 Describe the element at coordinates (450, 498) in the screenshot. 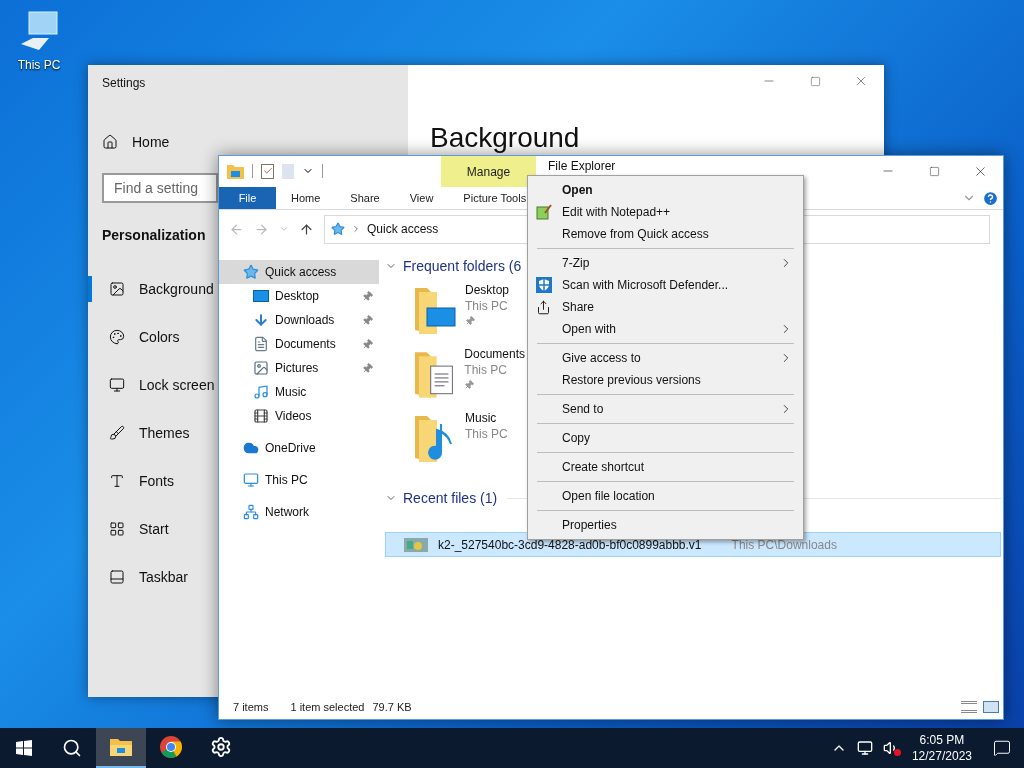

I see `group-heading: Recent files (1)` at that location.